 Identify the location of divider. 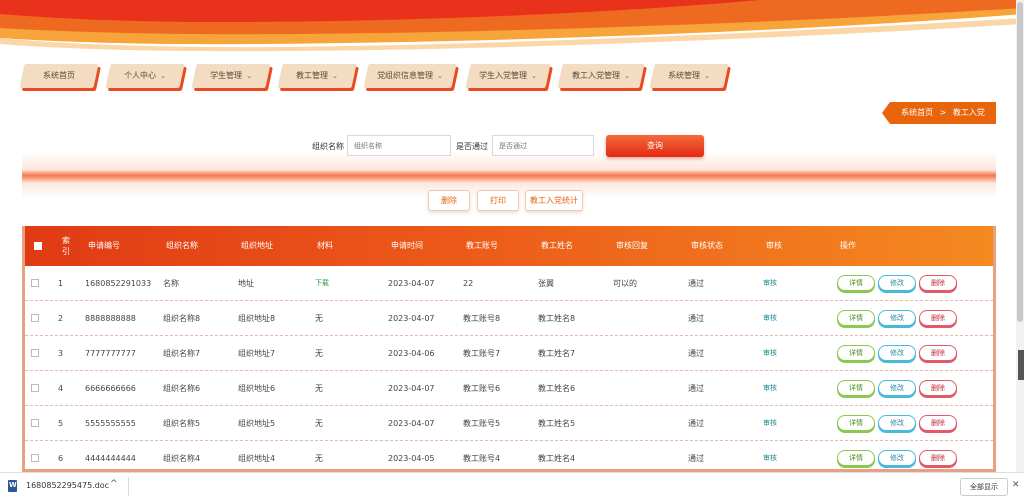
(128, 486).